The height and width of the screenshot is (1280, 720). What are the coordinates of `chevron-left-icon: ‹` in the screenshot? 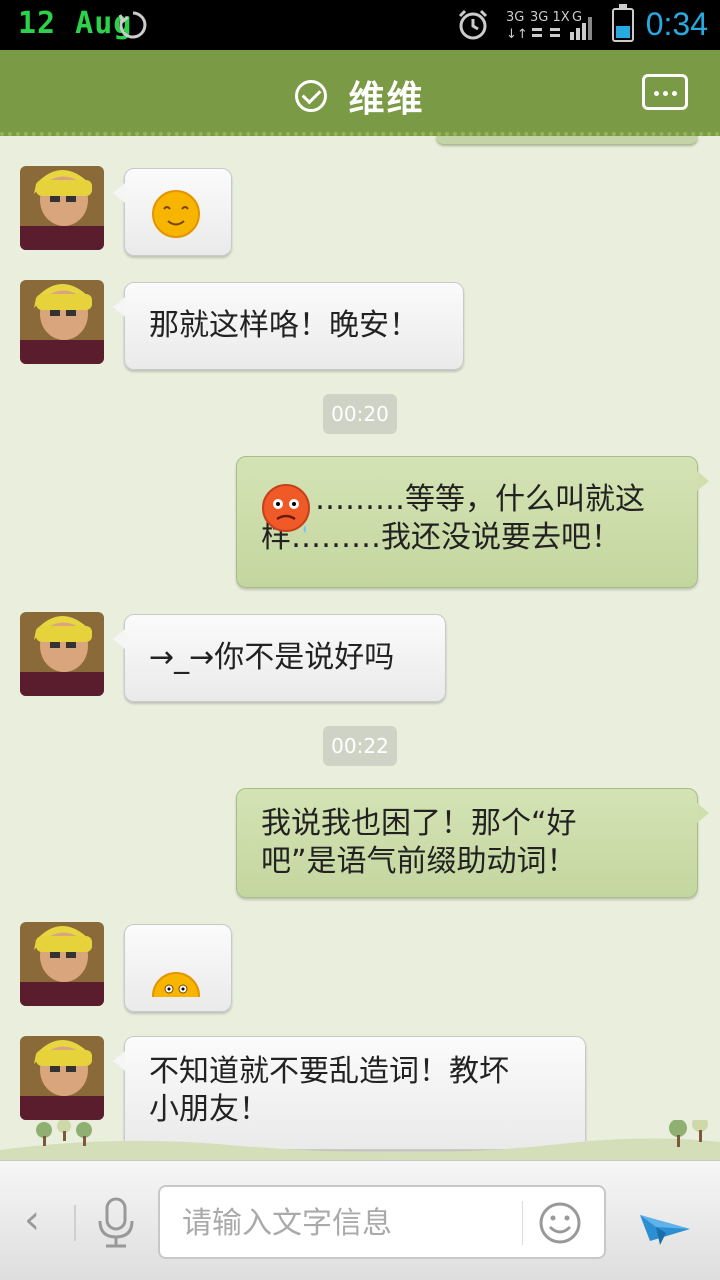 It's located at (32, 1220).